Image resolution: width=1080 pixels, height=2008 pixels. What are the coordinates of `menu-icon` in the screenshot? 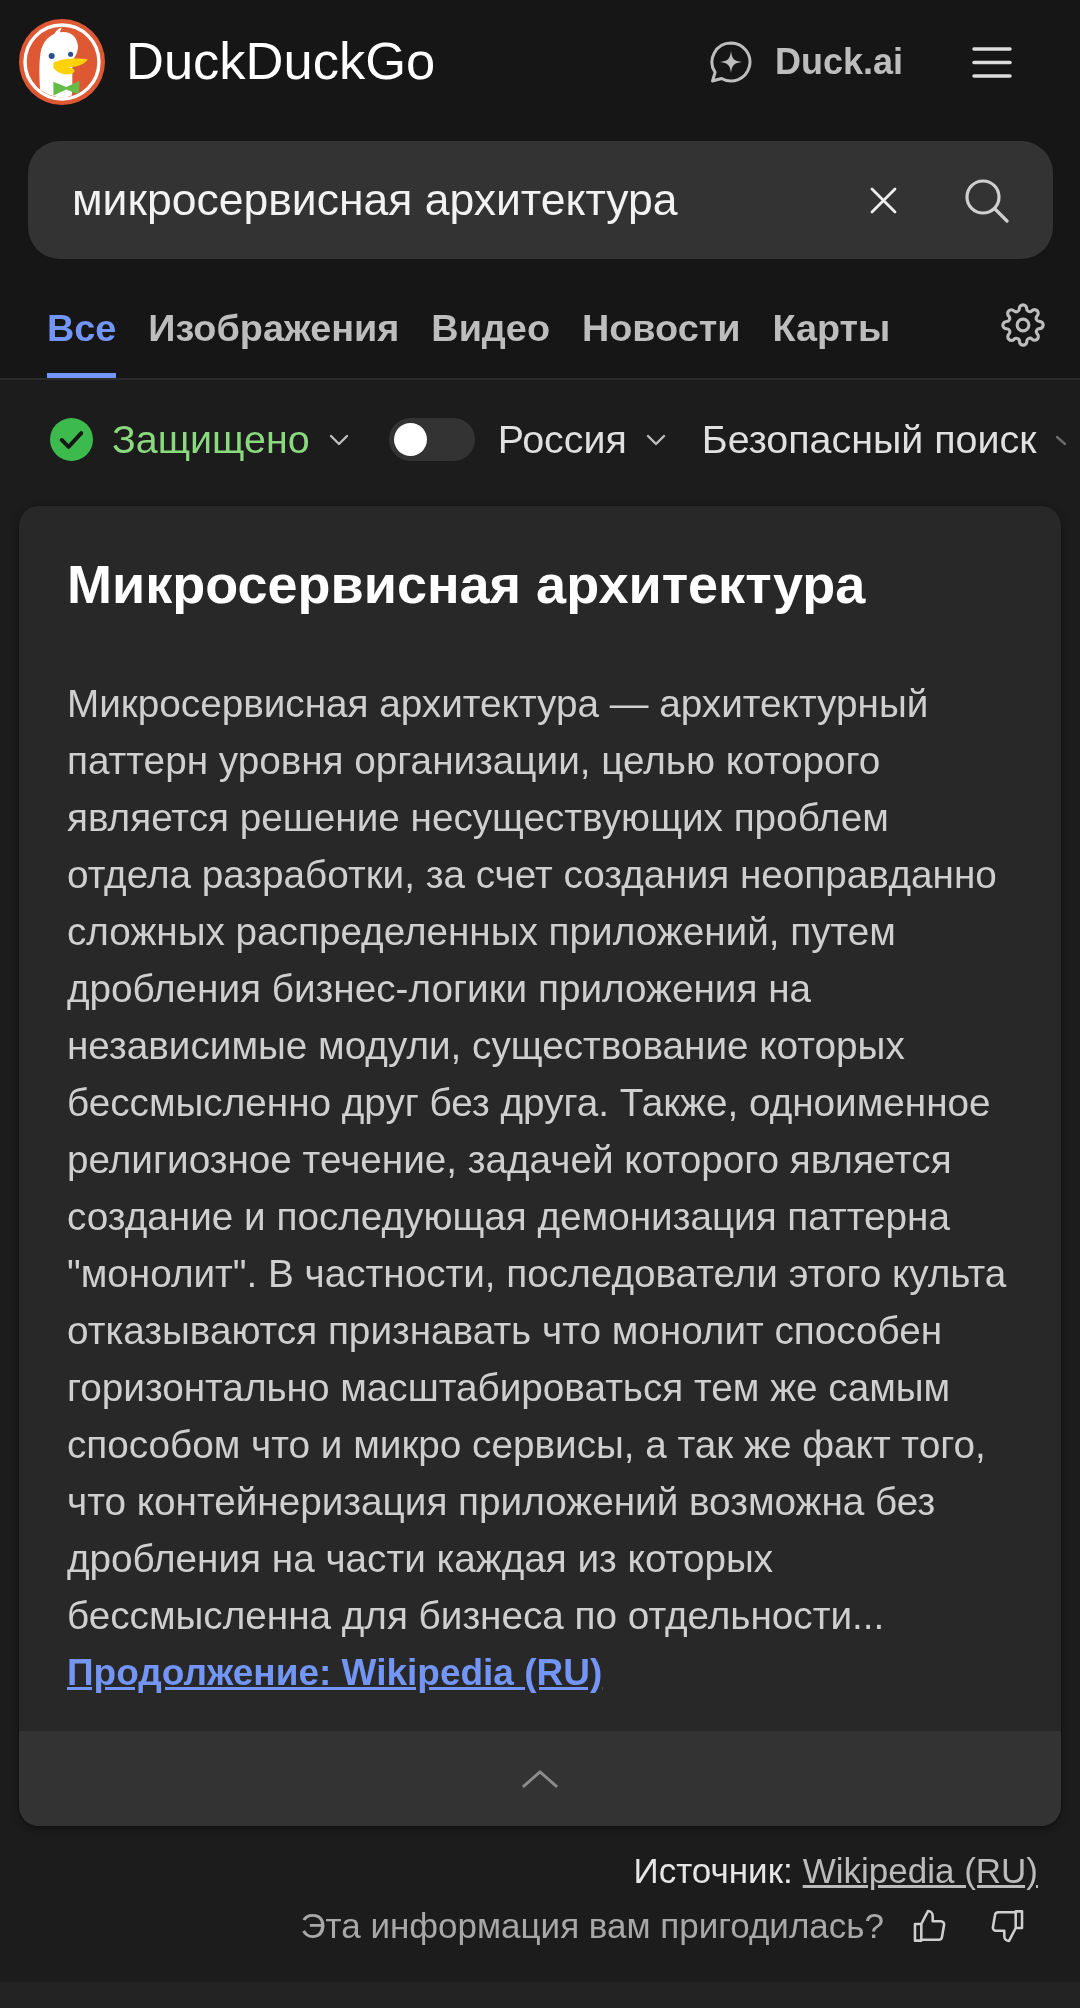 It's located at (992, 62).